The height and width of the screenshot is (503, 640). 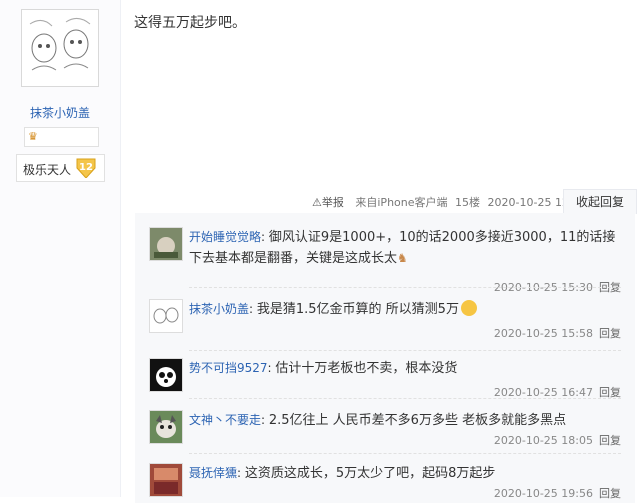 I want to click on user-avatar, so click(x=60, y=48).